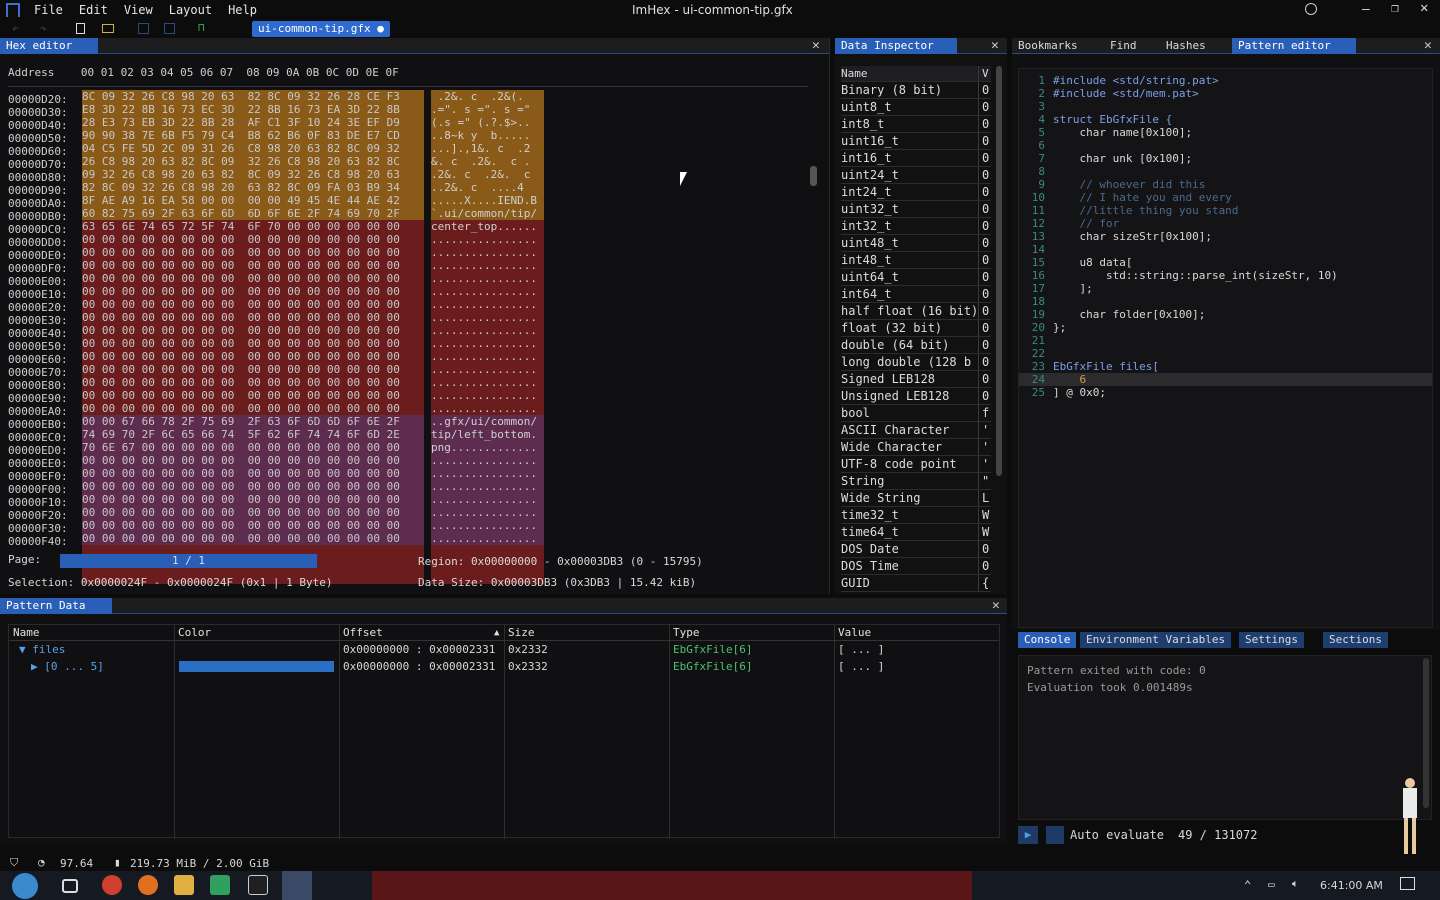 This screenshot has height=900, width=1440. What do you see at coordinates (48, 10) in the screenshot?
I see `menu-file: File` at bounding box center [48, 10].